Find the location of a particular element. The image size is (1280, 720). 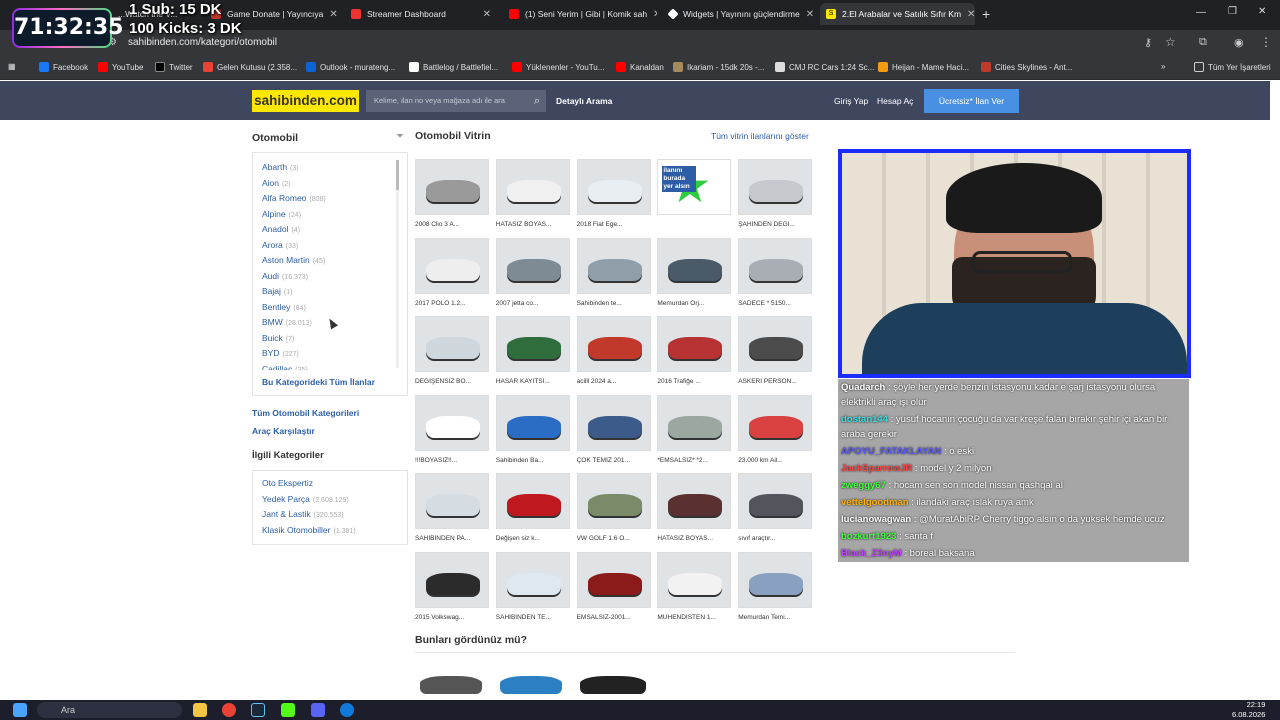

maximize-button: ❐ is located at coordinates (1232, 11).